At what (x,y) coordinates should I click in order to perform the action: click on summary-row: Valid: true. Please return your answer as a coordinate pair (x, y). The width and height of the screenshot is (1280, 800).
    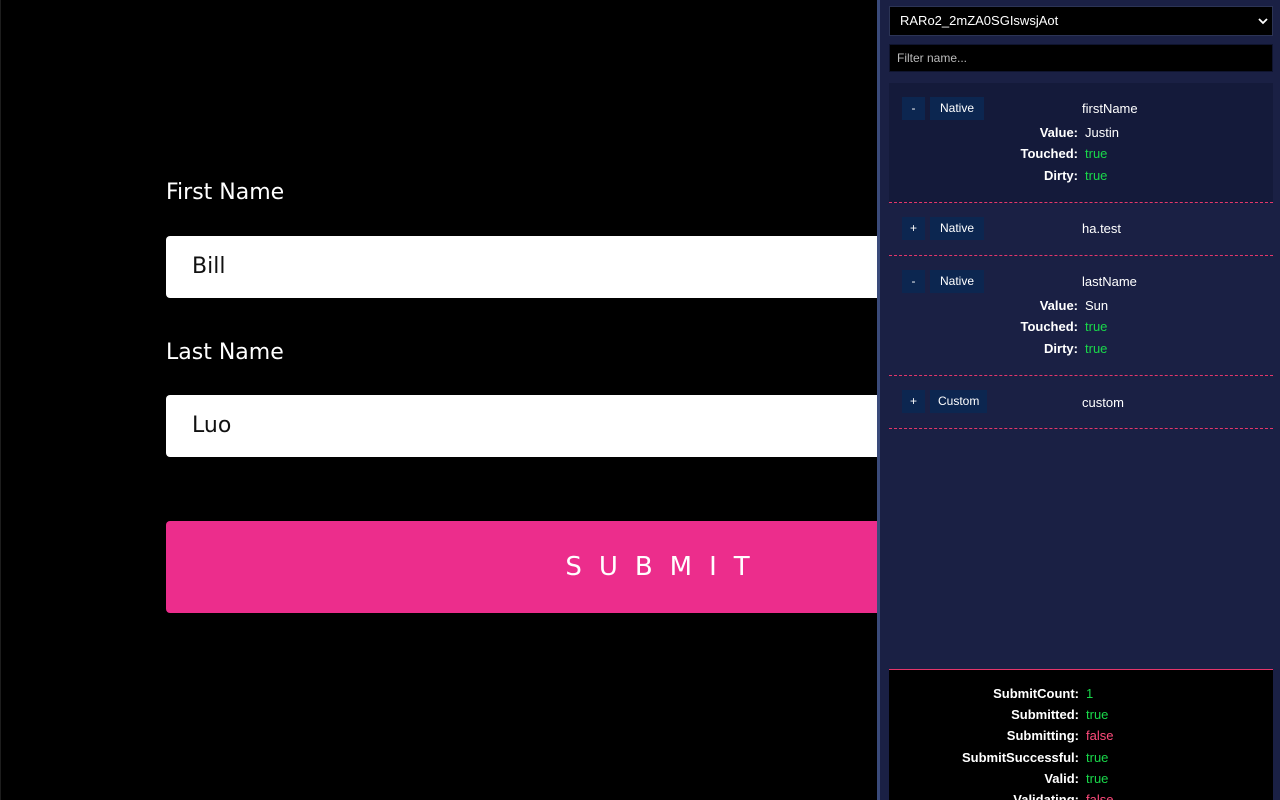
    Looking at the image, I should click on (1081, 780).